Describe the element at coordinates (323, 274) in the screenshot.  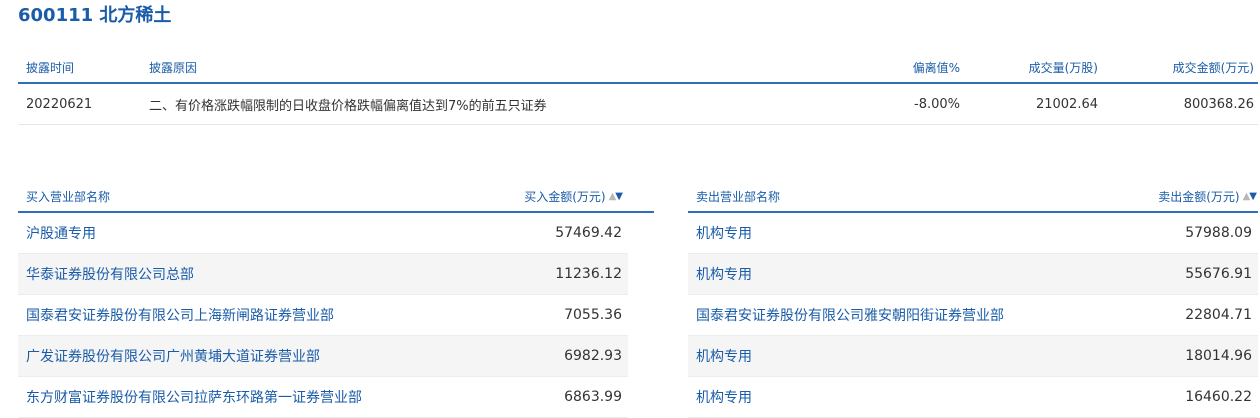
I see `table-row: 华泰证券股份有限公司总部 11236.12` at that location.